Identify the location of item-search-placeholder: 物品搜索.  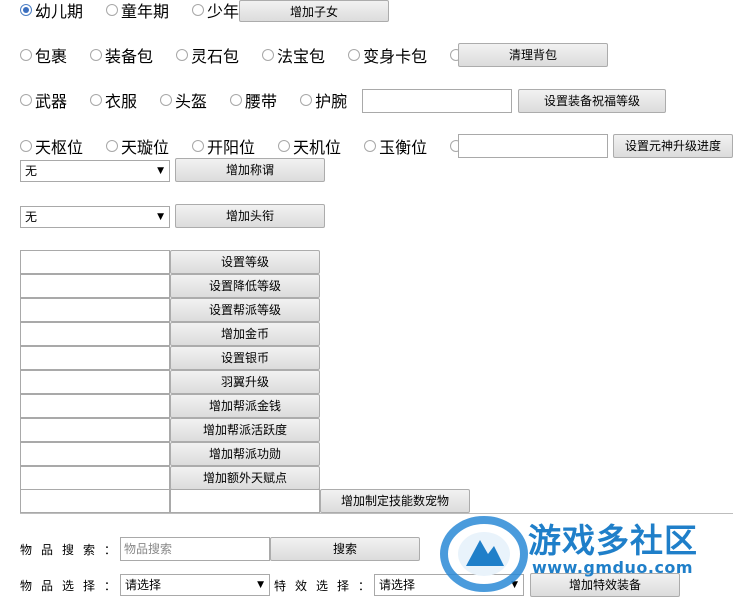
(148, 549).